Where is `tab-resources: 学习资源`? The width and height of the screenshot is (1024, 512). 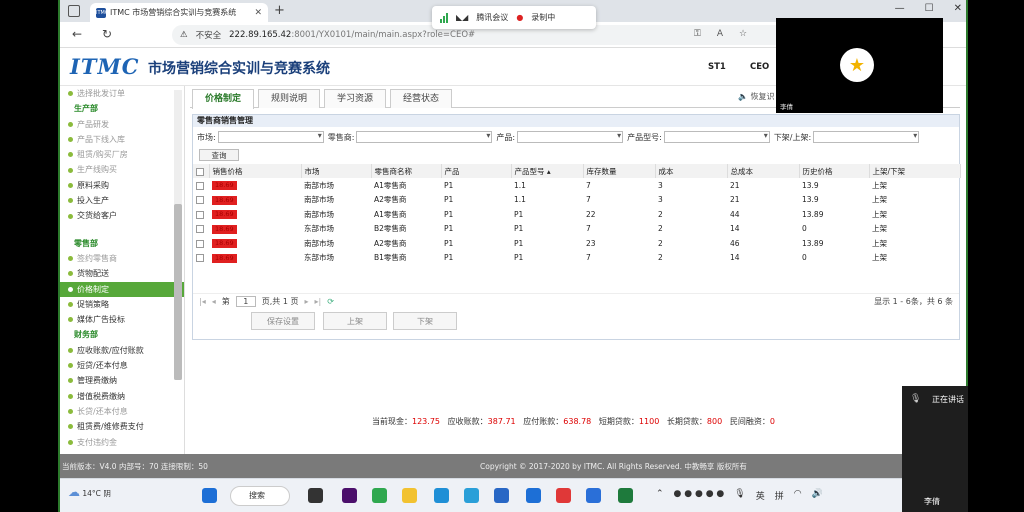
tab-resources: 学习资源 is located at coordinates (355, 98).